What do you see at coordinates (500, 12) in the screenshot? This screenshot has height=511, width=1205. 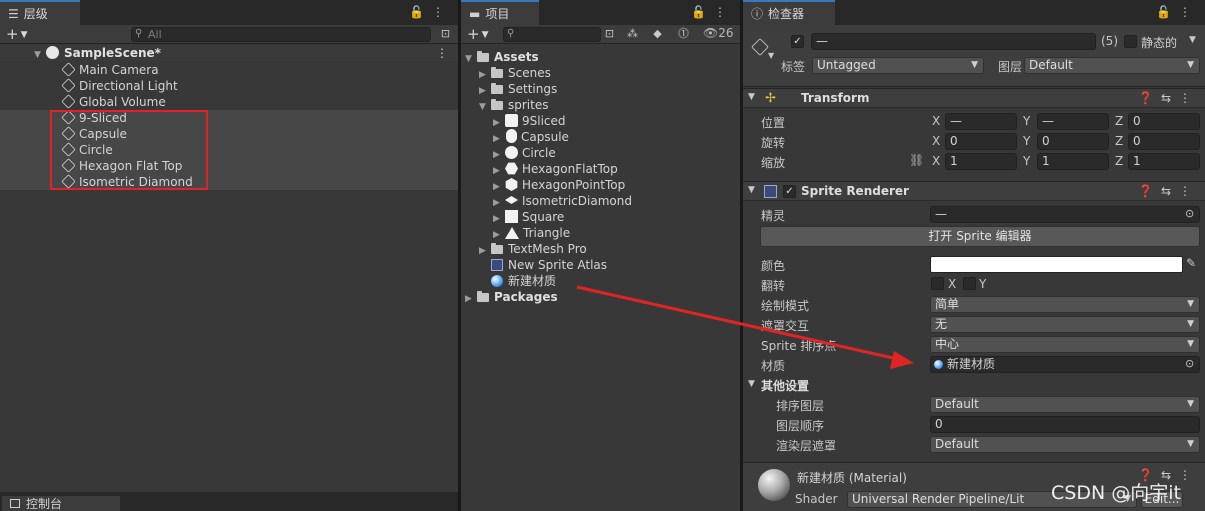 I see `tab-project: ▬ 项目` at bounding box center [500, 12].